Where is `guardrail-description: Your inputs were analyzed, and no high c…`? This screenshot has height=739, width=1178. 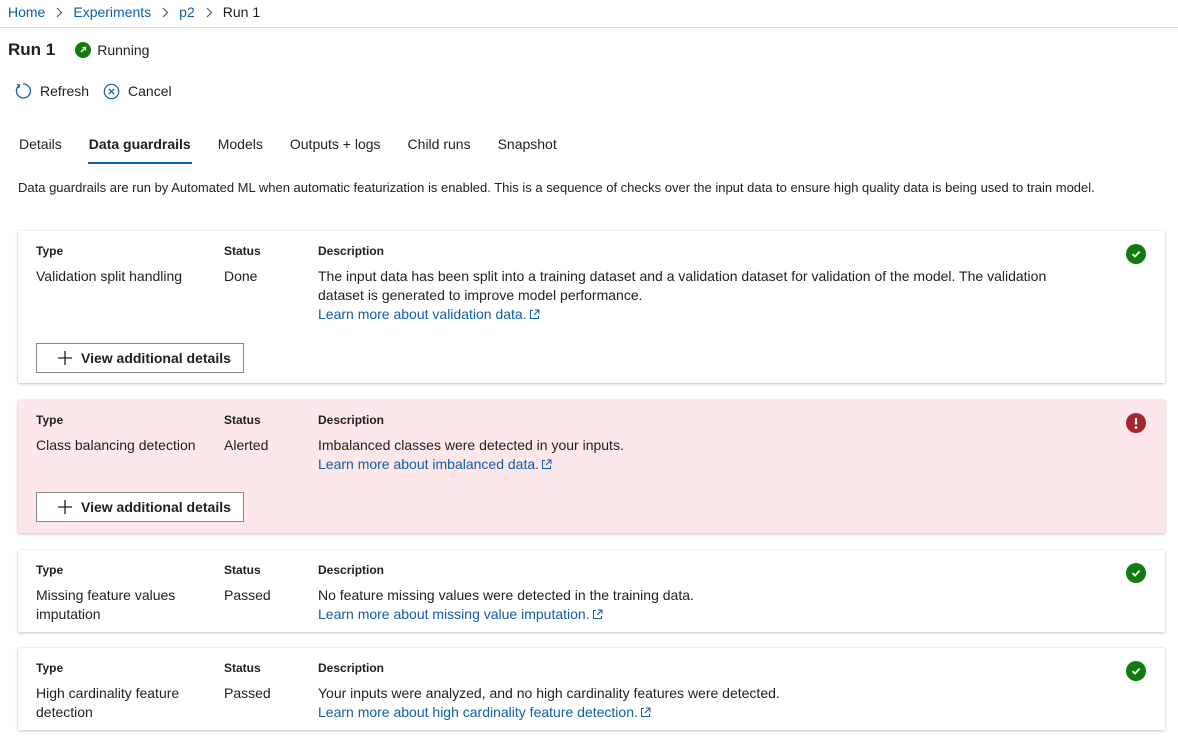 guardrail-description: Your inputs were analyzed, and no high c… is located at coordinates (698, 703).